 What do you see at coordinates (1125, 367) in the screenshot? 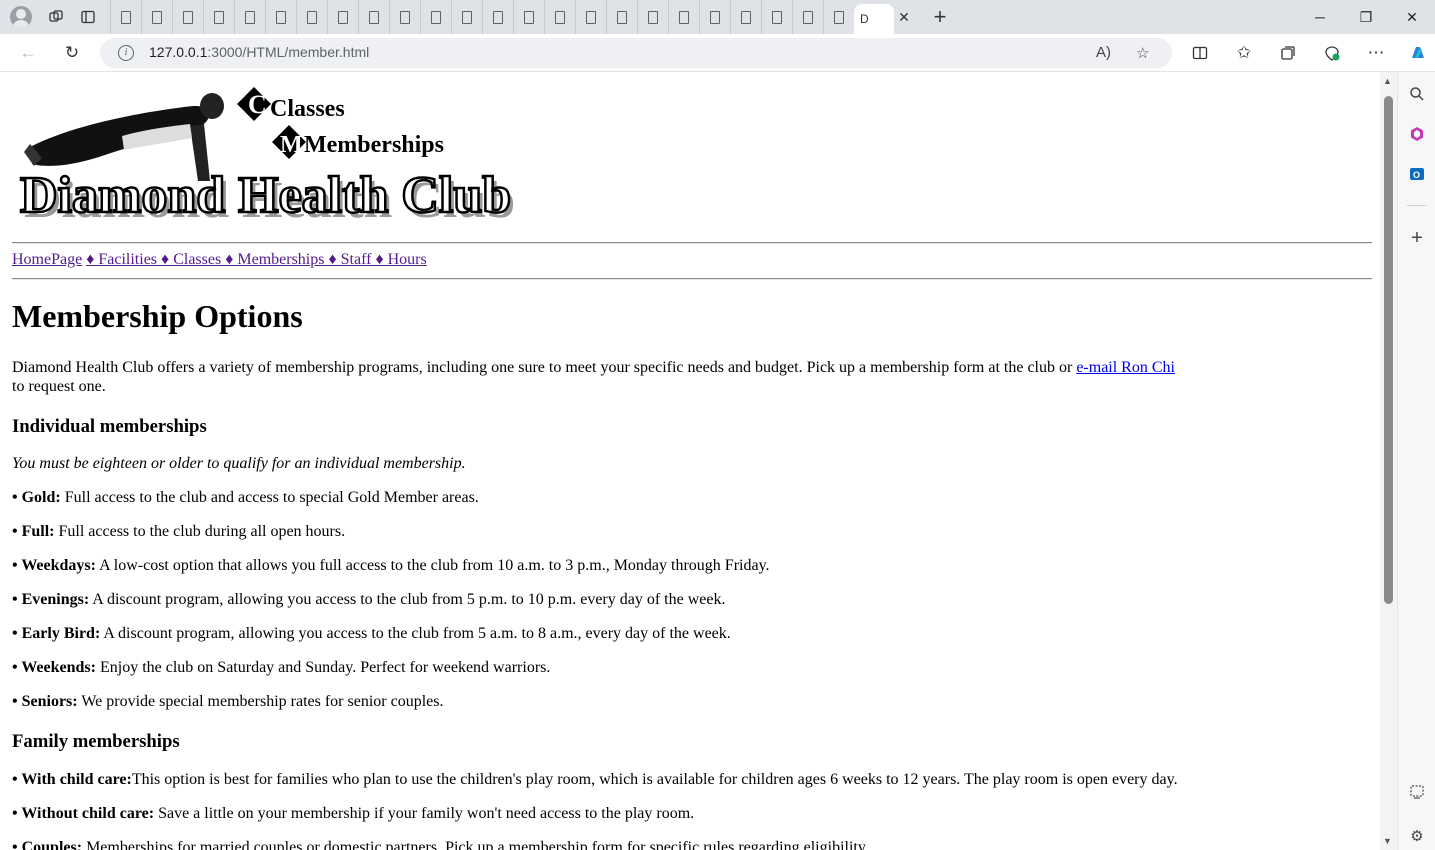
I see `email-link: e-mail Ron Chi` at bounding box center [1125, 367].